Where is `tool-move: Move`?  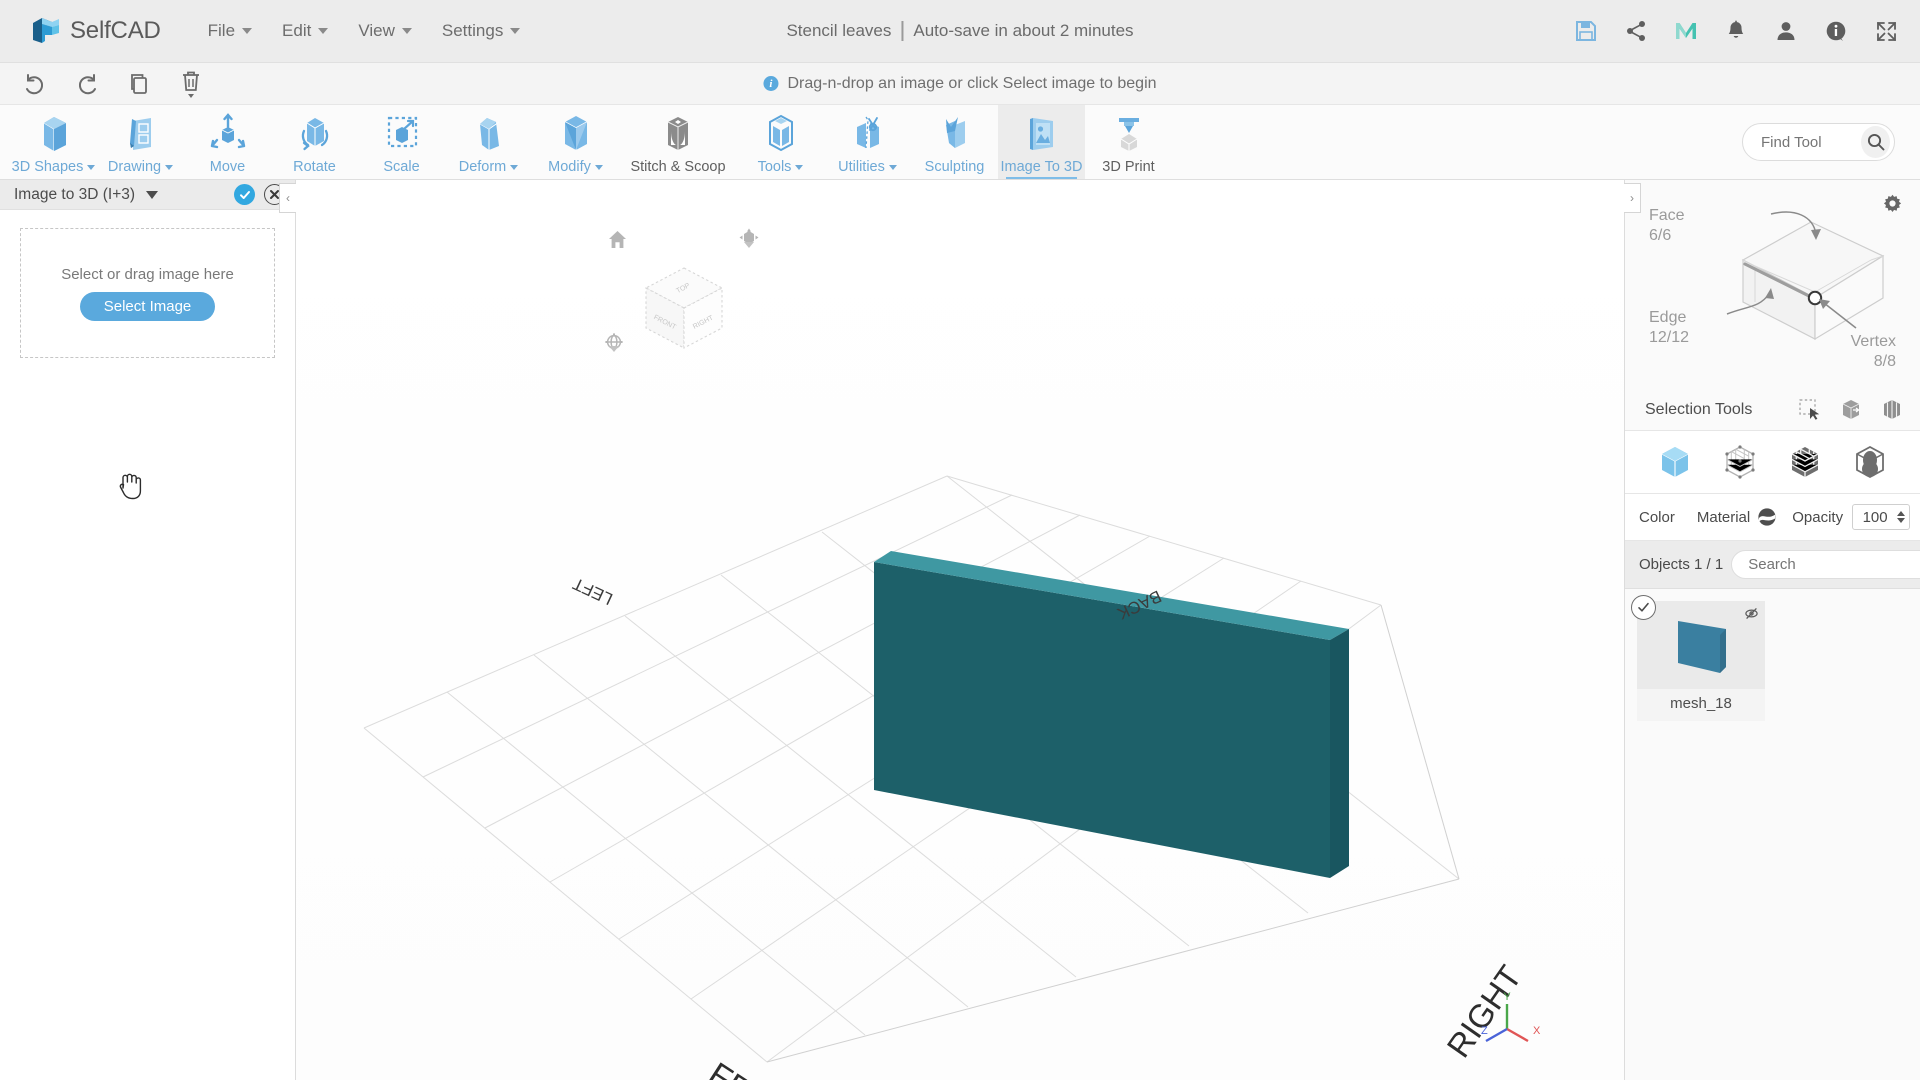
tool-move: Move is located at coordinates (227, 142).